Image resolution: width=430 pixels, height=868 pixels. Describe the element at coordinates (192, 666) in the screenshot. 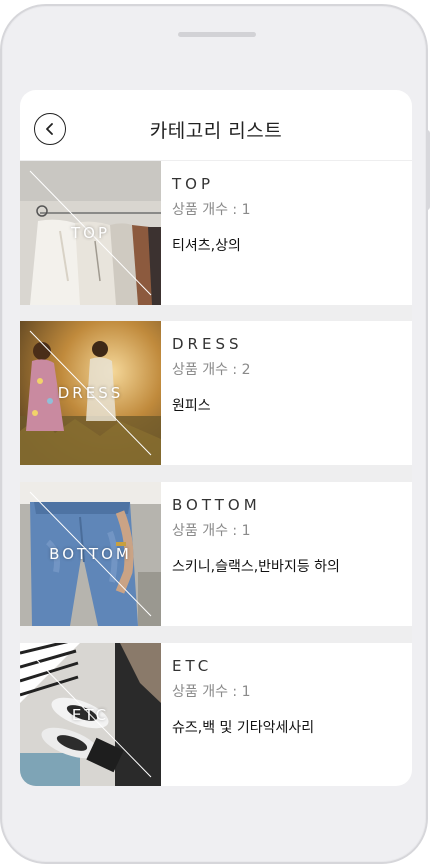

I see `category-name: ETC` at that location.